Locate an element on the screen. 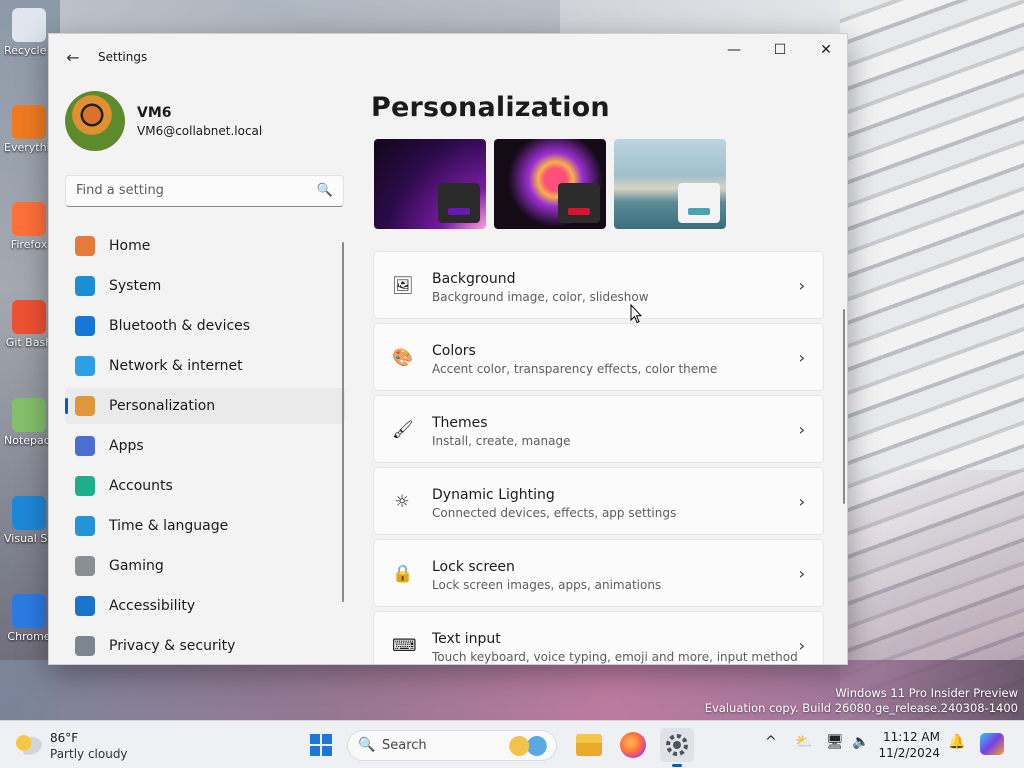 This screenshot has width=1024, height=768. desktop-icon-label: Recycle Bin is located at coordinates (29, 50).